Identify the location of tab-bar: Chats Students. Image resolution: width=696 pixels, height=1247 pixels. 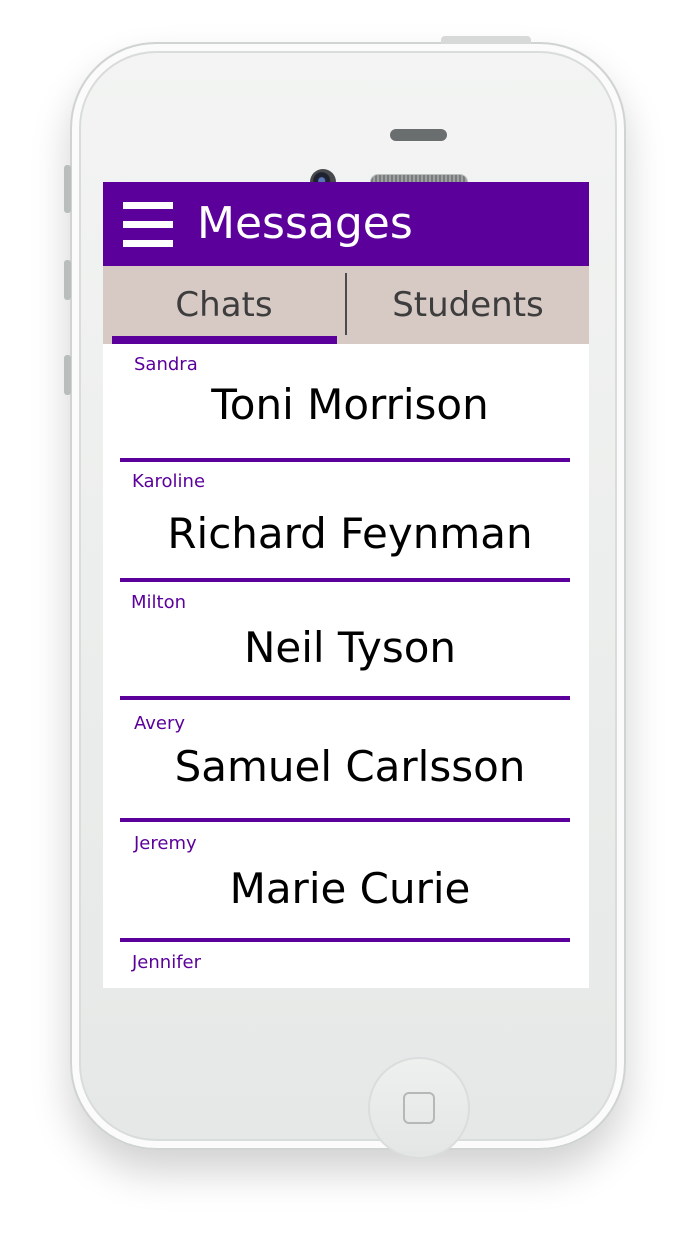
(346, 305).